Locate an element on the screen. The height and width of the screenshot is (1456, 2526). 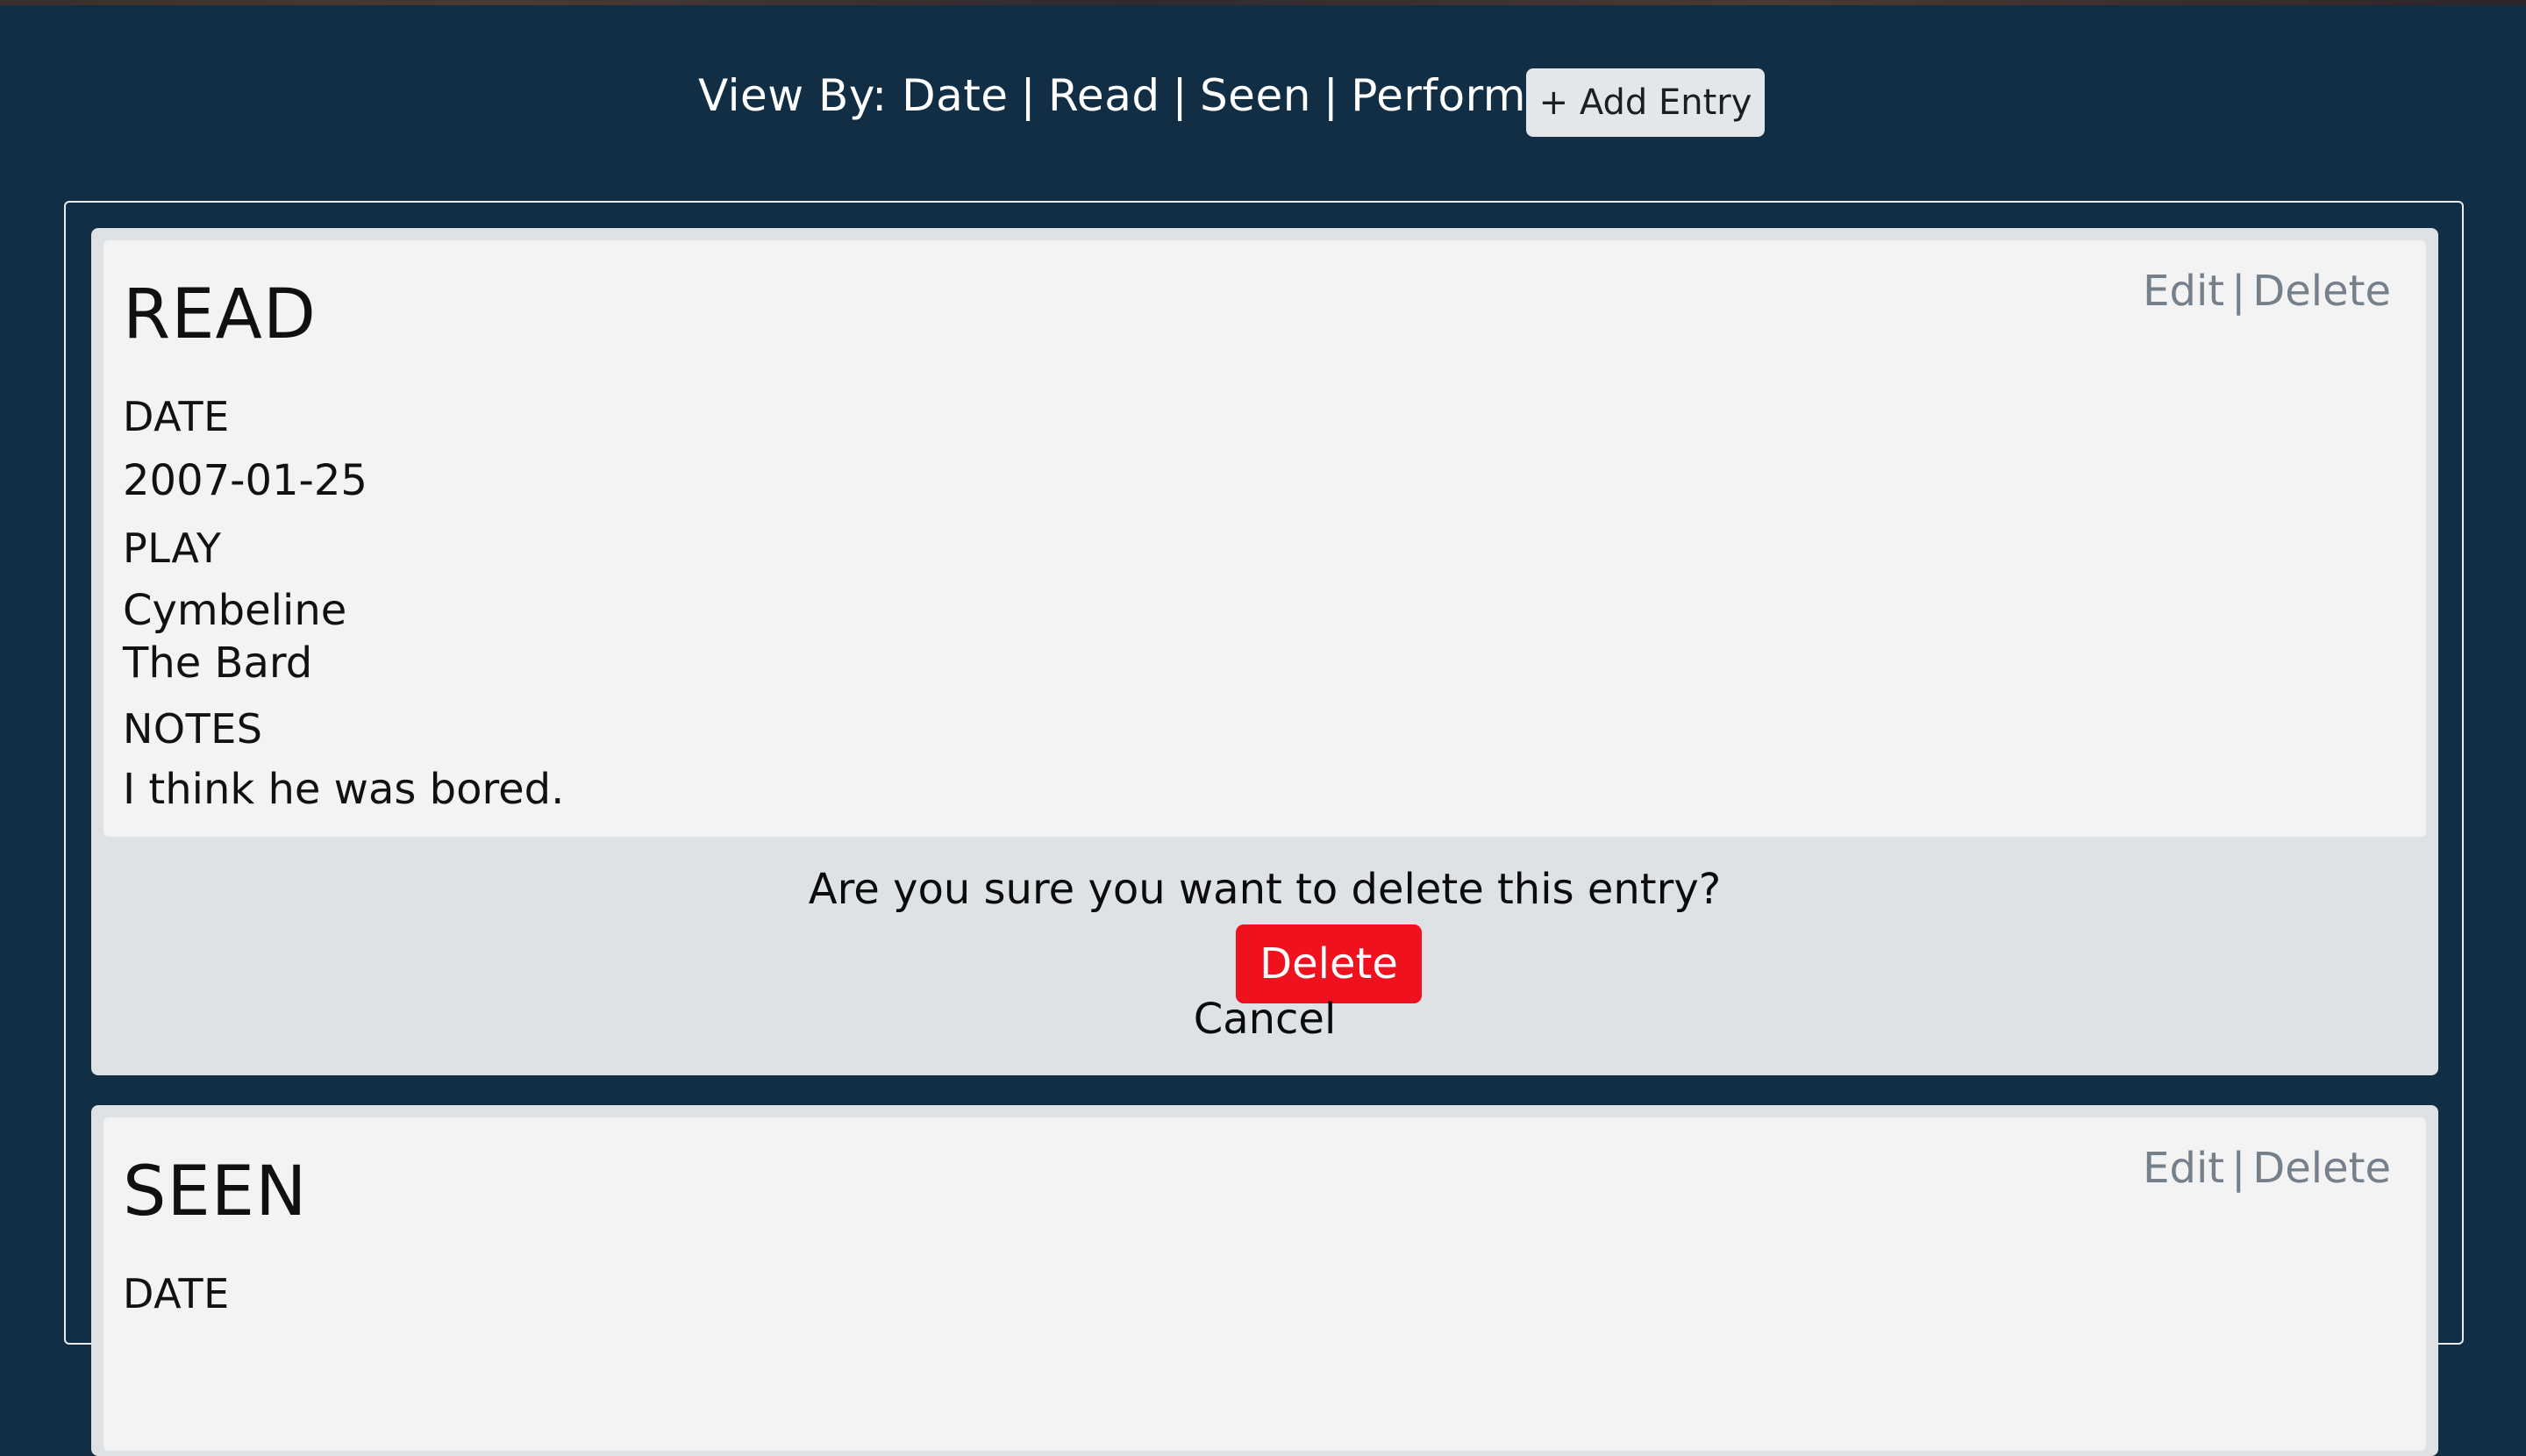
play-label: PLAY is located at coordinates (172, 548).